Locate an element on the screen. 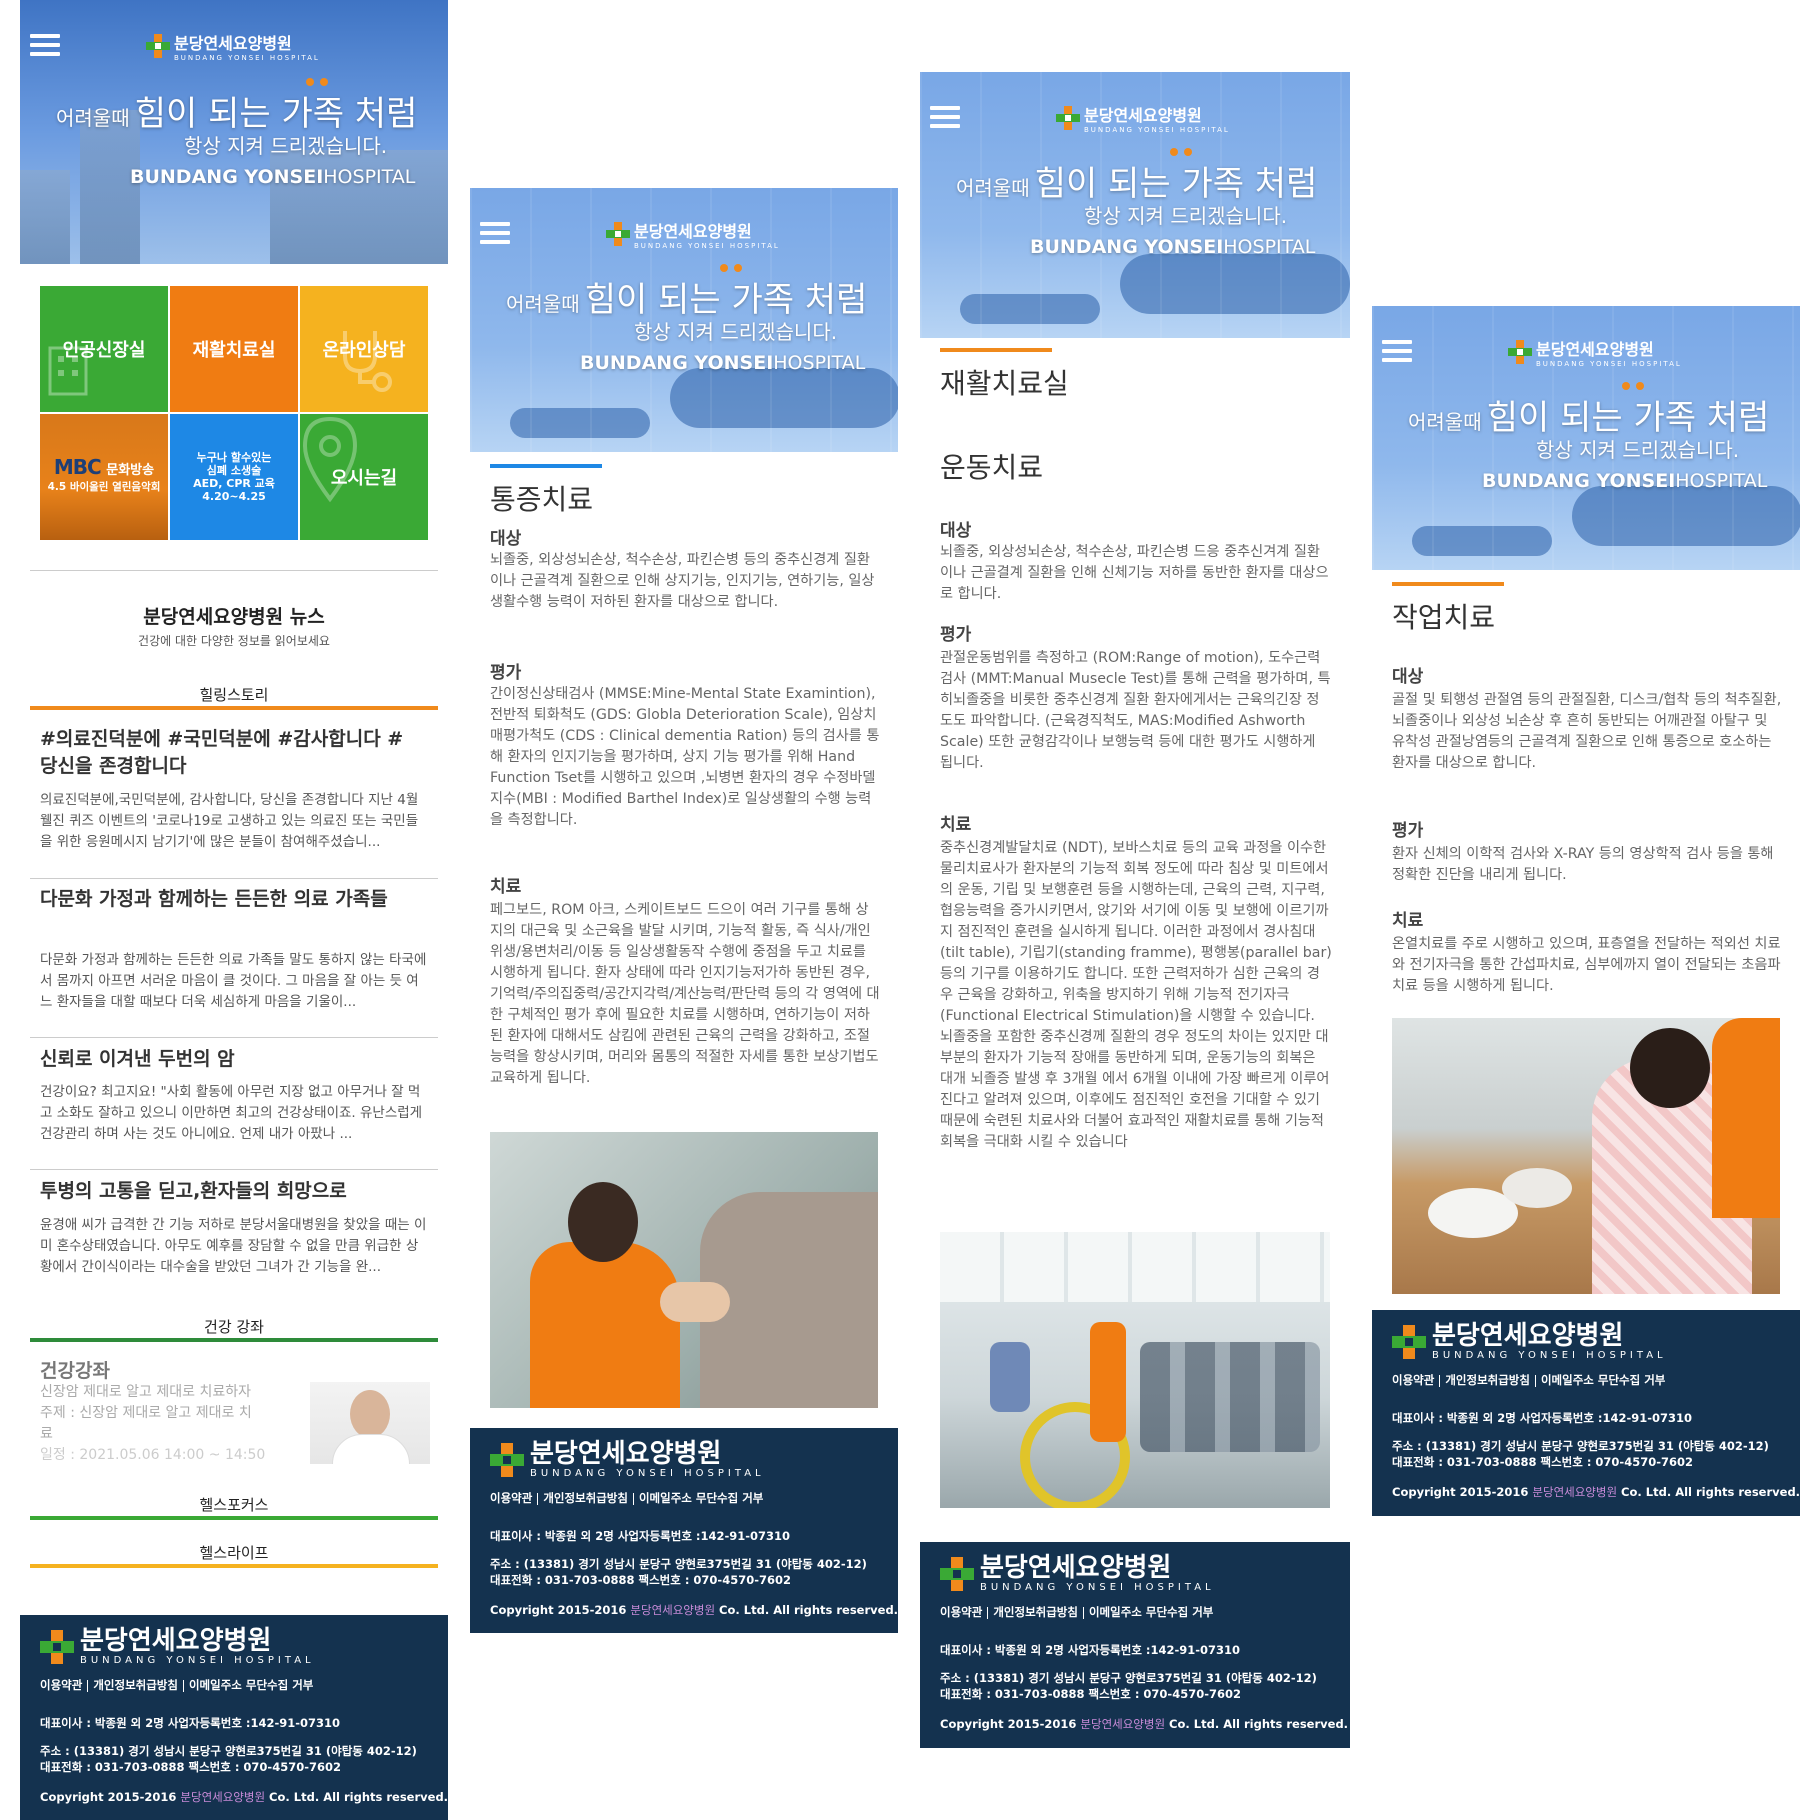  eval-heading: 평가 is located at coordinates (956, 635).